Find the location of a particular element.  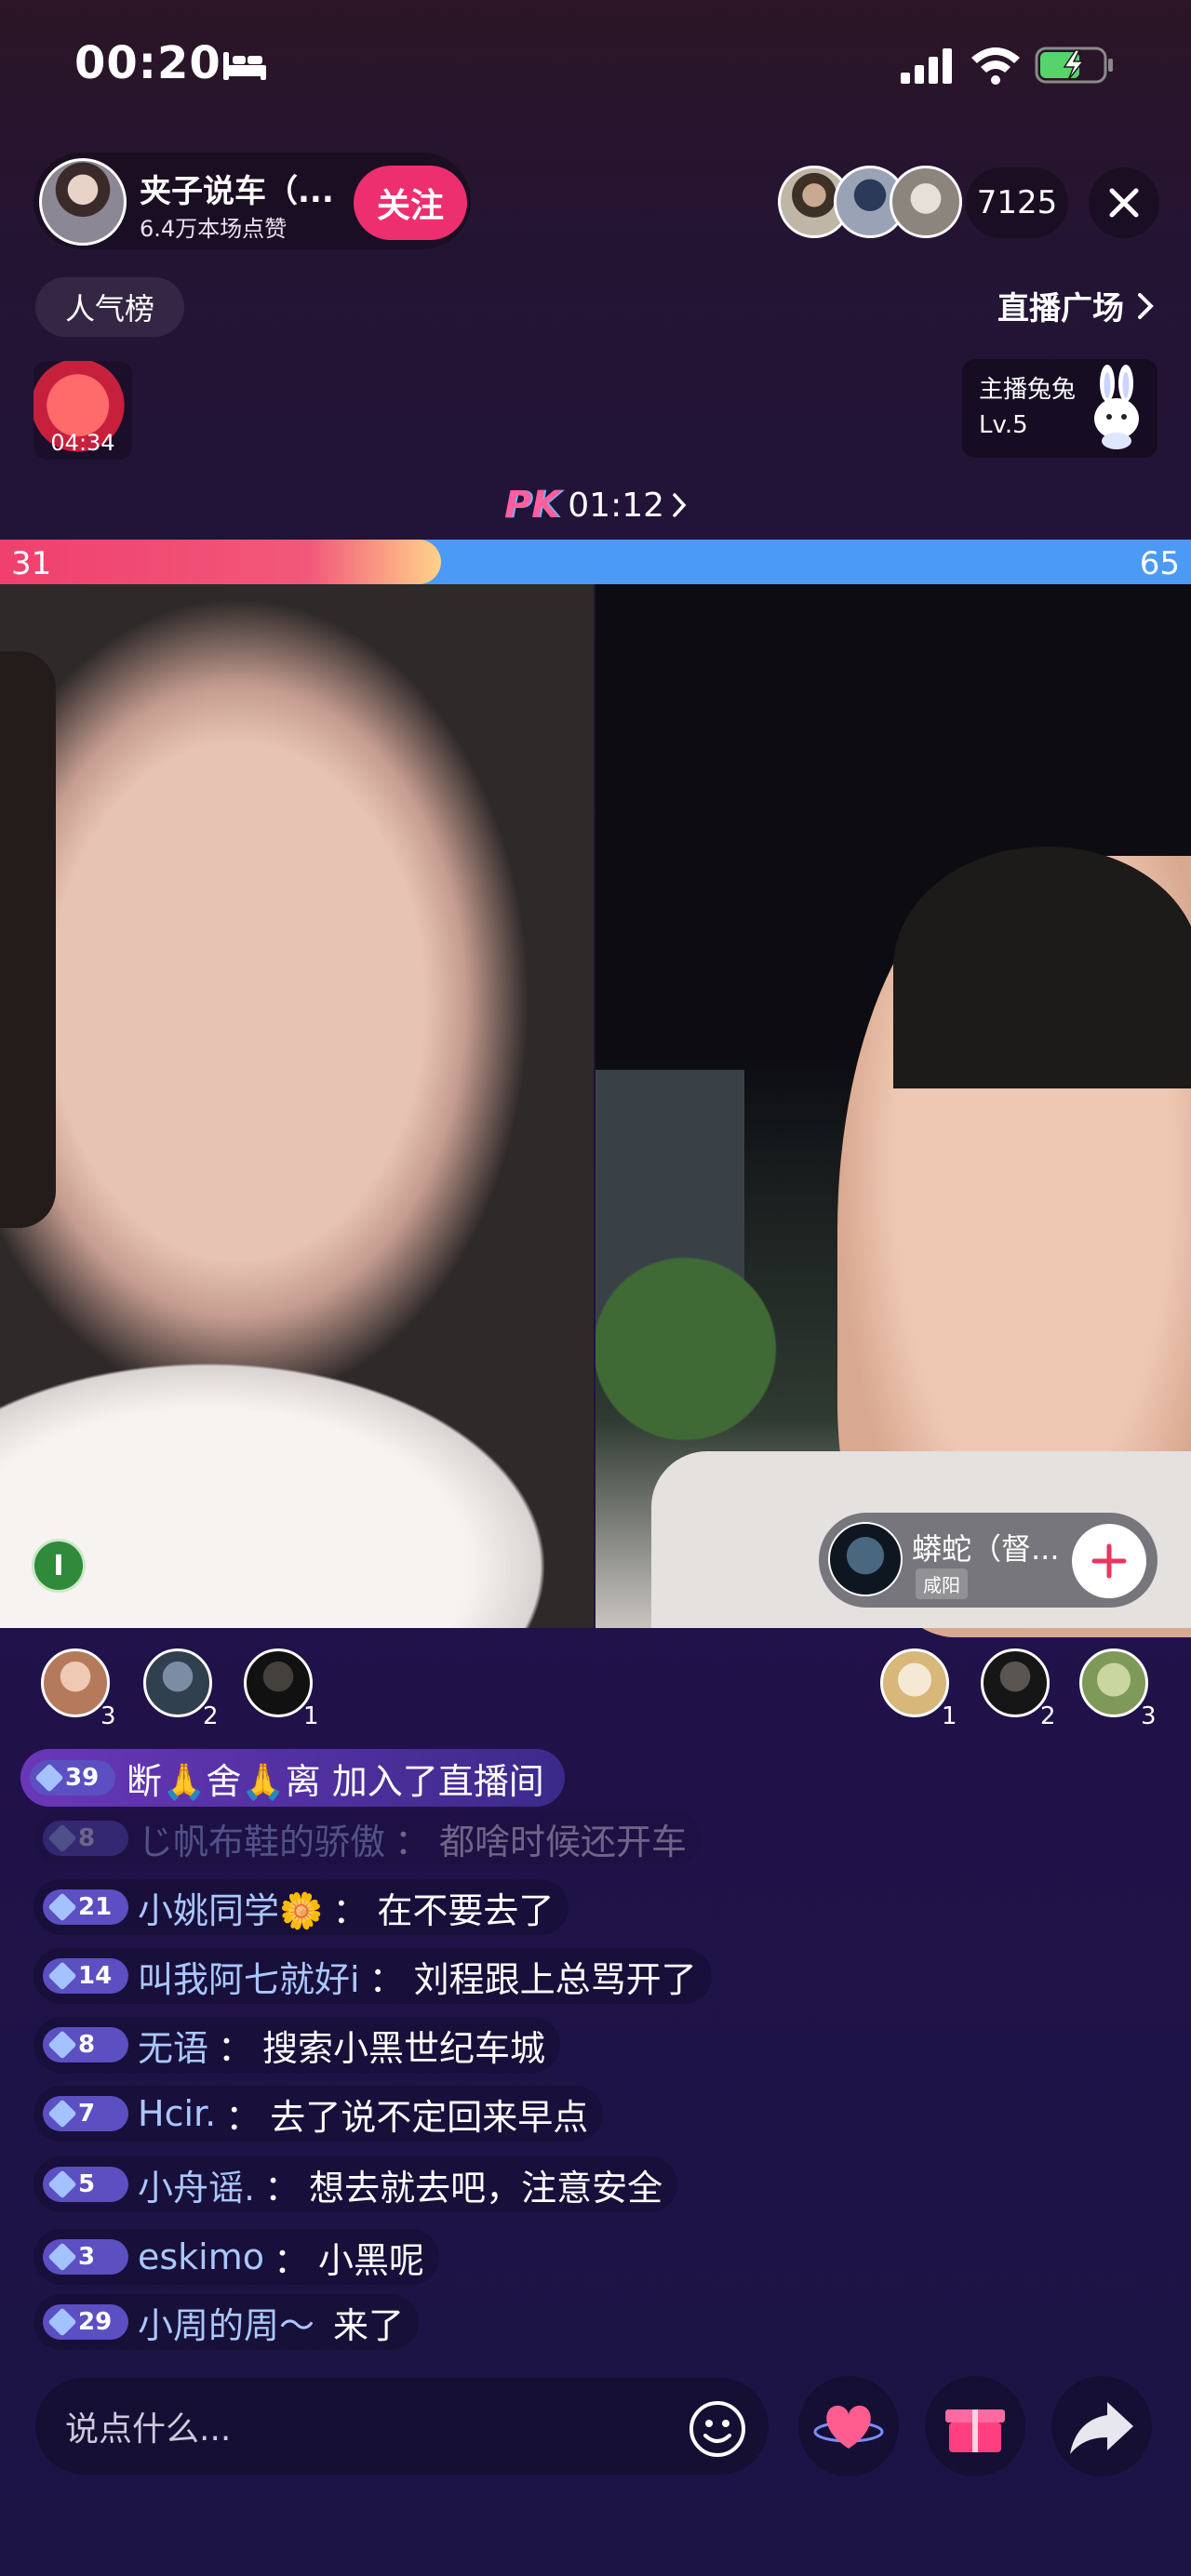

pk-logo: PK is located at coordinates (532, 505).